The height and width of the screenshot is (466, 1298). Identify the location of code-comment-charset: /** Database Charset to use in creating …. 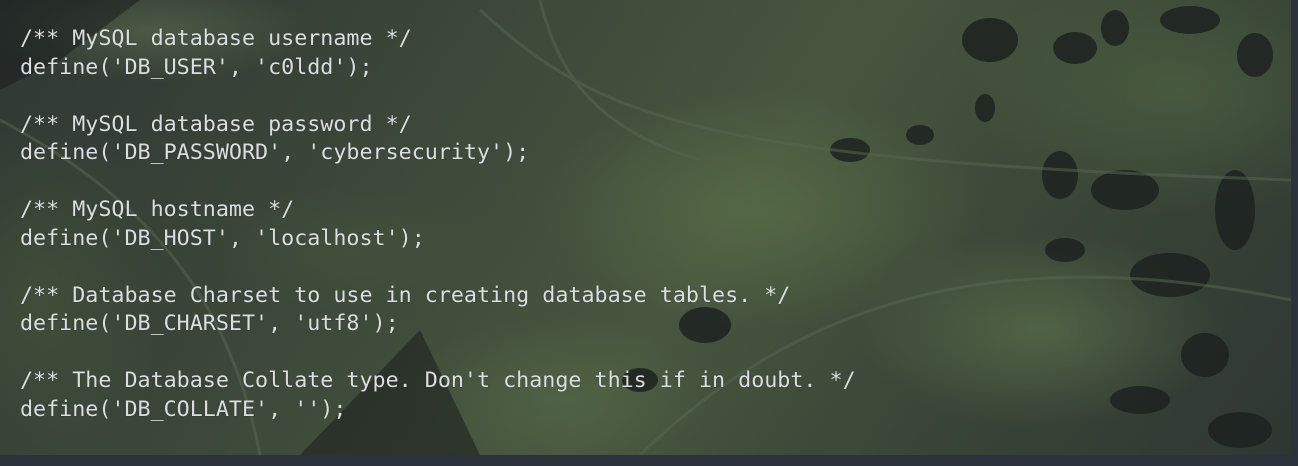
(405, 295).